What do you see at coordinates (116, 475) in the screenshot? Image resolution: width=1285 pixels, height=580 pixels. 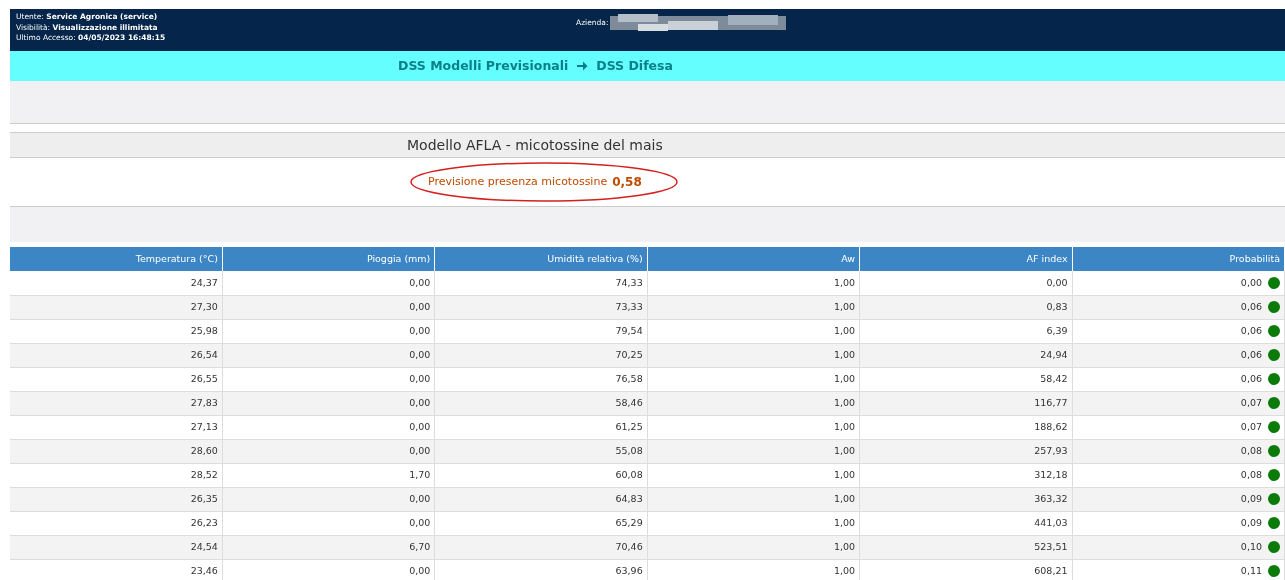 I see `table-cell: 28,52` at bounding box center [116, 475].